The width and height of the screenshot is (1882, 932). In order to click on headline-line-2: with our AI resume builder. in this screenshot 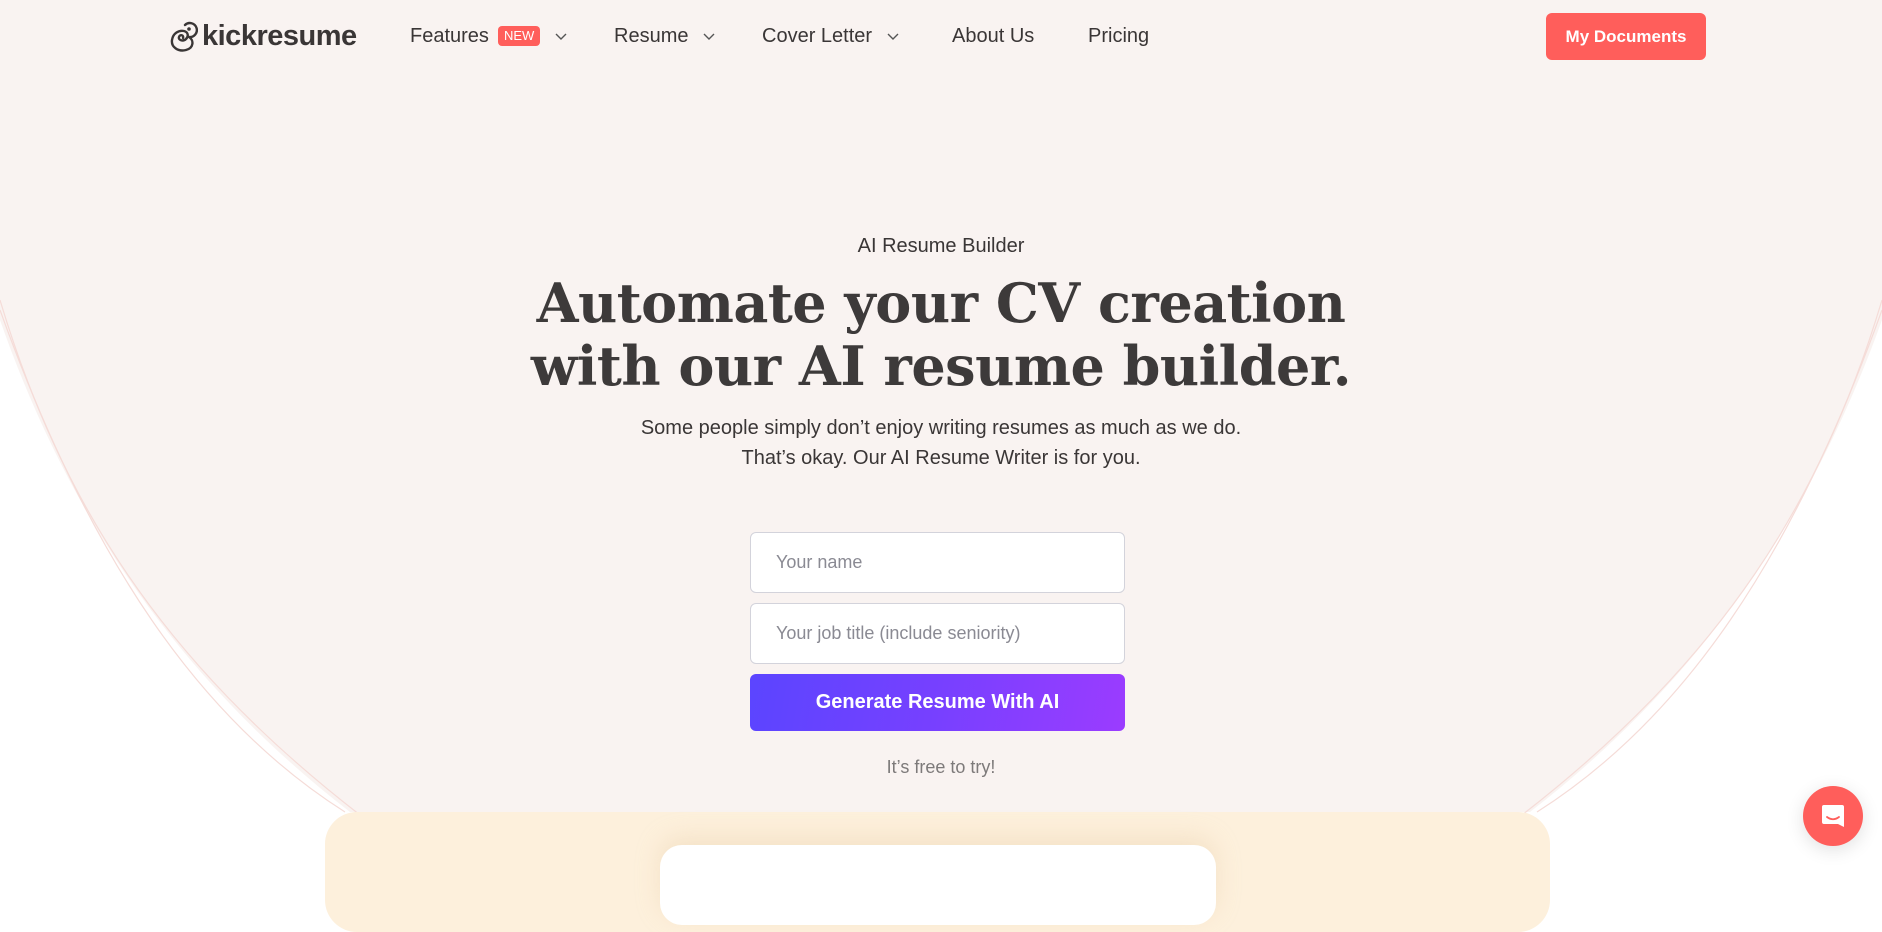, I will do `click(941, 366)`.